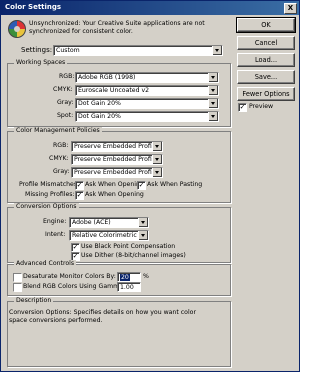 The image size is (320, 372). Describe the element at coordinates (49, 184) in the screenshot. I see `profile-mismatches-label: Profile Mismatches:` at that location.